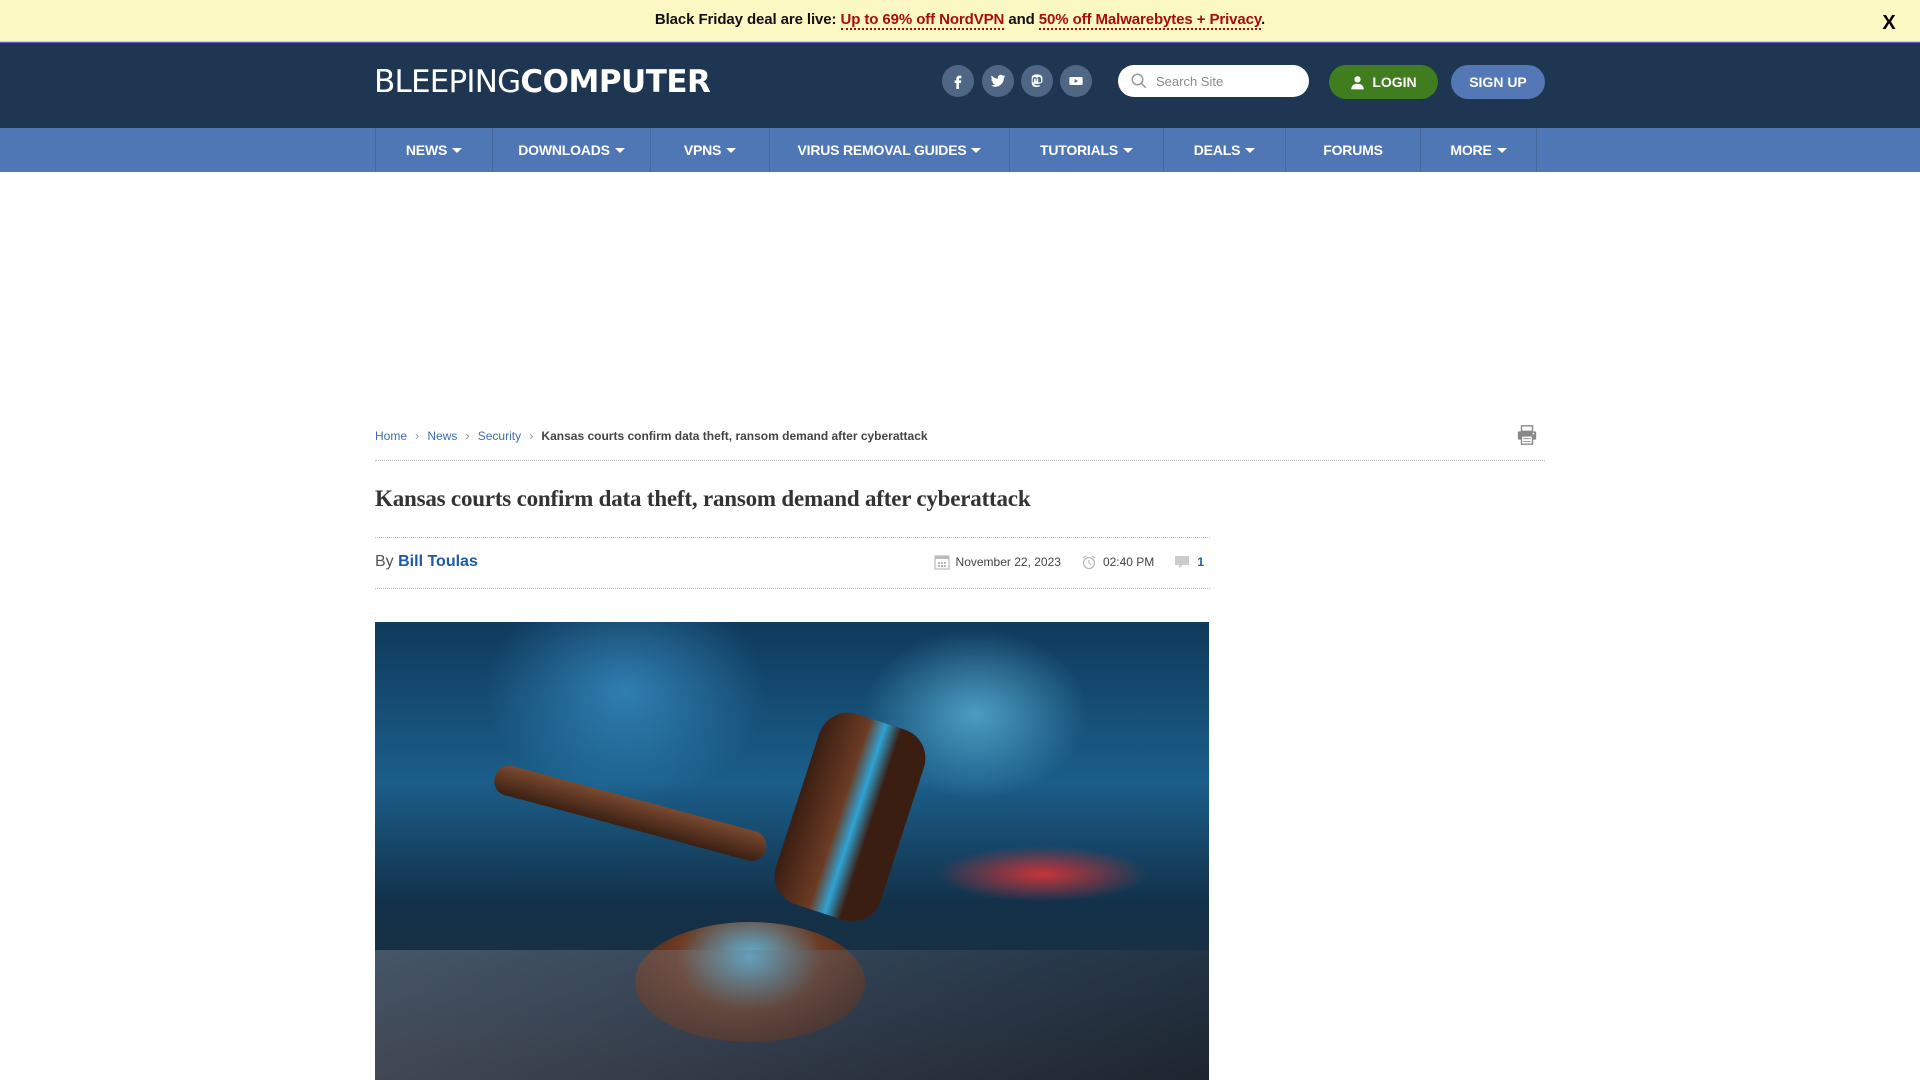 Image resolution: width=1920 pixels, height=1080 pixels. I want to click on twitter-button, so click(998, 81).